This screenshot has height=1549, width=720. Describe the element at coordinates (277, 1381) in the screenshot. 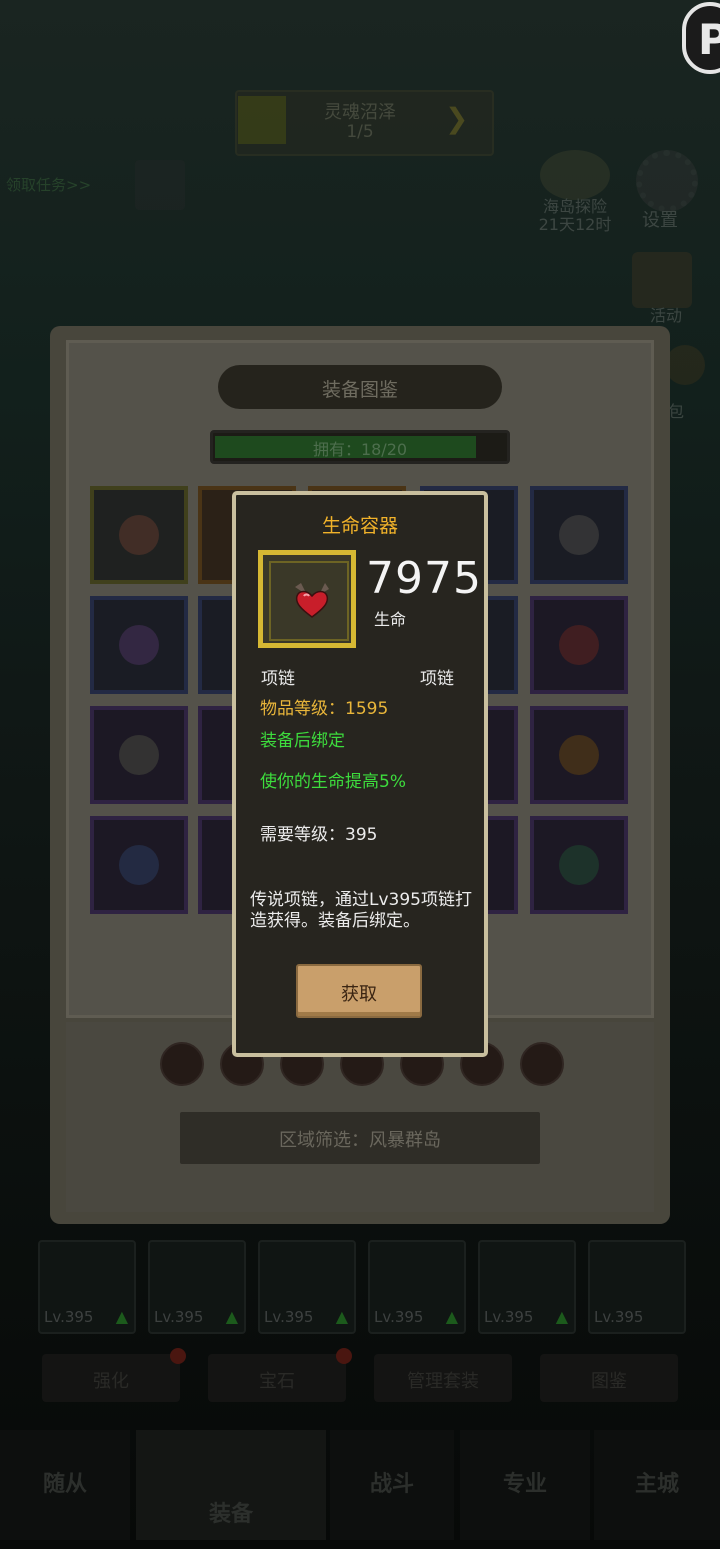

I see `gem-label: 宝石` at that location.